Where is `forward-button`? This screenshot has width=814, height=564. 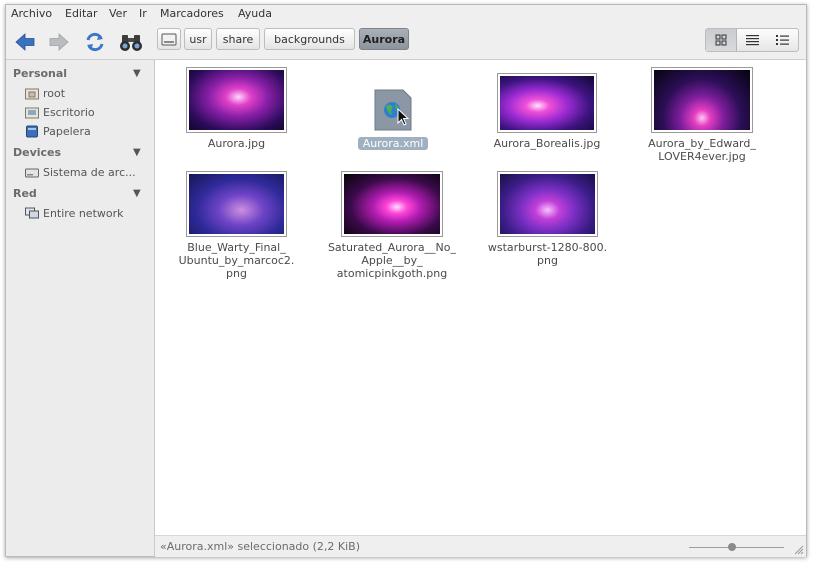
forward-button is located at coordinates (59, 42).